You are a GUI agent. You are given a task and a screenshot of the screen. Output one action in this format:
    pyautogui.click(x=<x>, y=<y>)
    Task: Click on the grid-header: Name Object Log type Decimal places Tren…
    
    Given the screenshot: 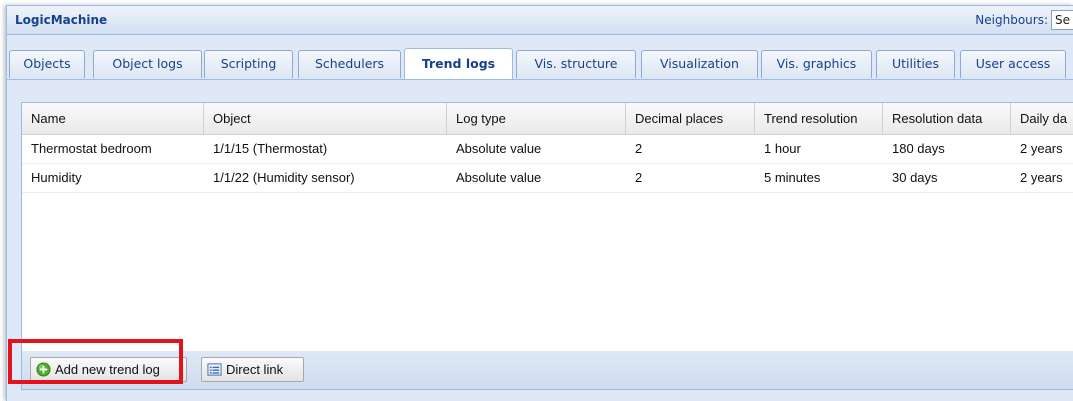 What is the action you would take?
    pyautogui.click(x=547, y=119)
    